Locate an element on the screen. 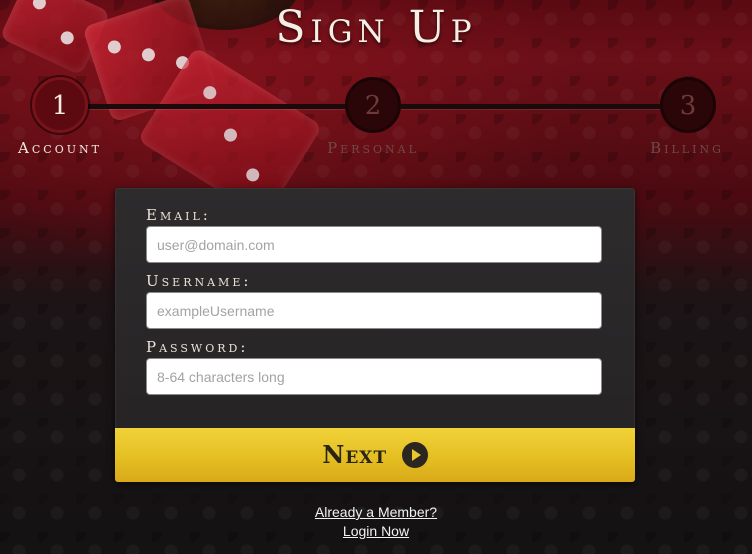 This screenshot has width=752, height=554. step-3-circle: 3 is located at coordinates (688, 105).